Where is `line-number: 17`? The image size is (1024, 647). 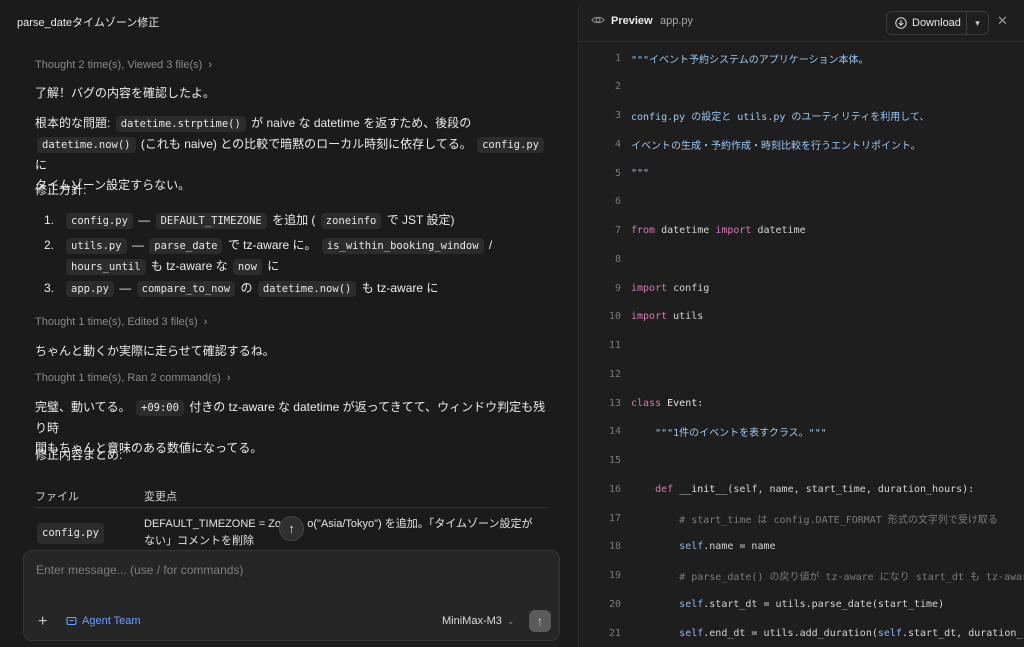 line-number: 17 is located at coordinates (614, 518).